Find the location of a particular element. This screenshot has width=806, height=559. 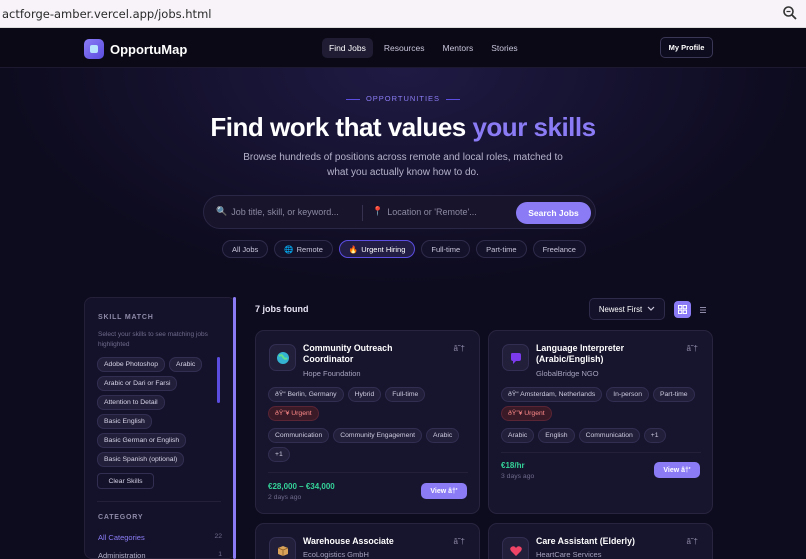

location-pin-icon: 📍 is located at coordinates (378, 211).